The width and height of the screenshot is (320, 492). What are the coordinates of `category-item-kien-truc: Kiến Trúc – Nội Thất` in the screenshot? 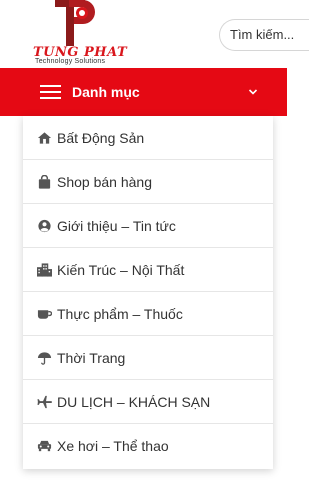 It's located at (148, 270).